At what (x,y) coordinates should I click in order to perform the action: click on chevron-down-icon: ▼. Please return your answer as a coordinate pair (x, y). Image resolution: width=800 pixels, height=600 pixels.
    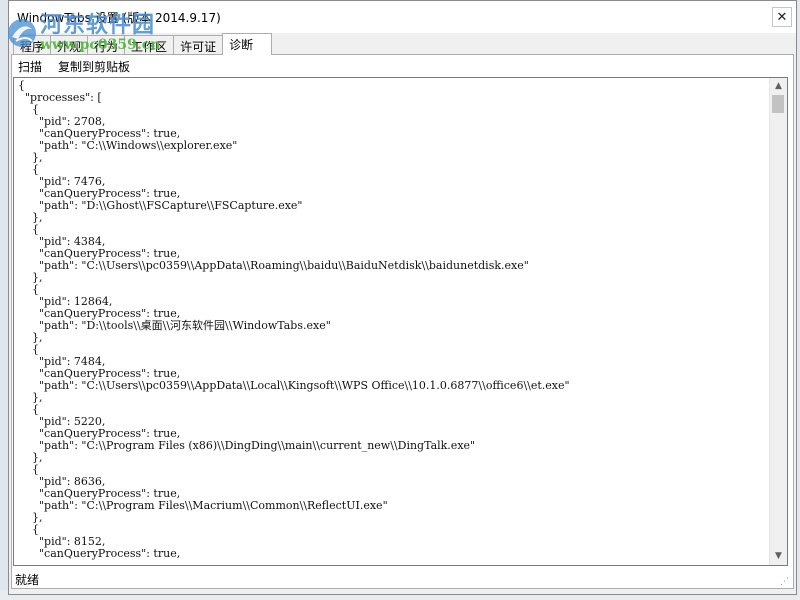
    Looking at the image, I should click on (778, 556).